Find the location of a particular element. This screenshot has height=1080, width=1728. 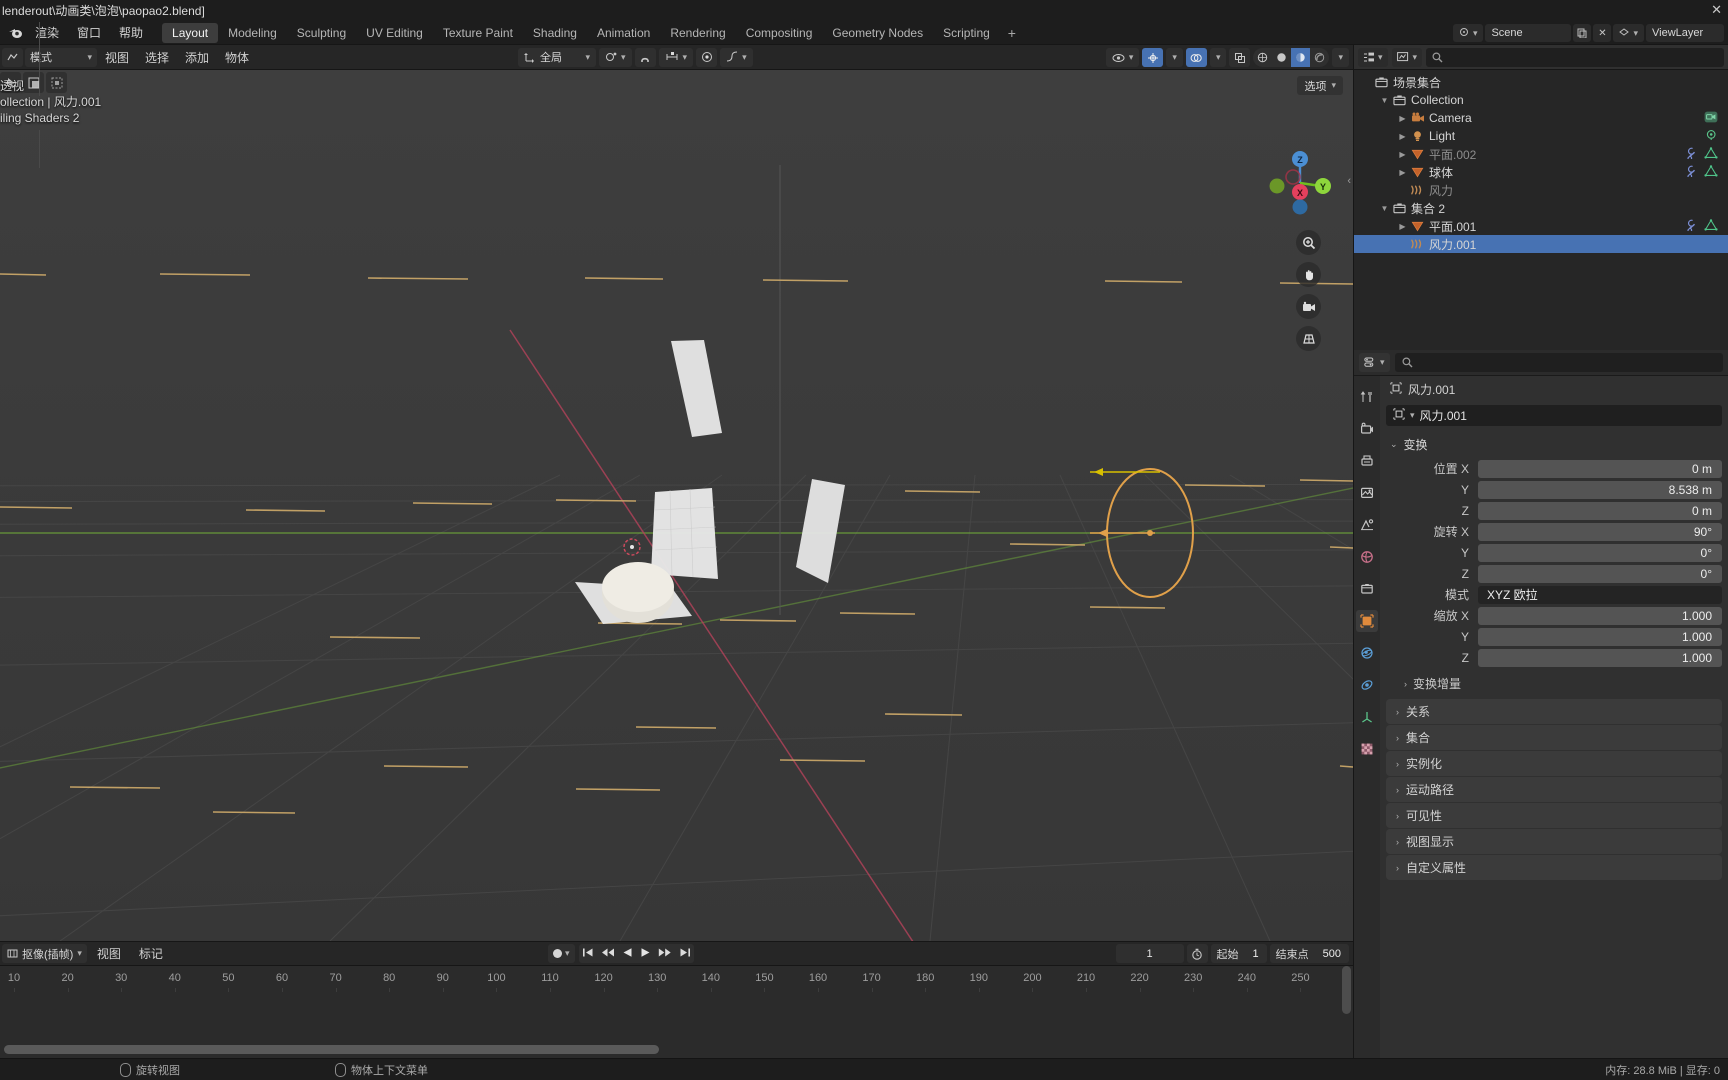

tab-modeling: Modeling is located at coordinates (252, 33).